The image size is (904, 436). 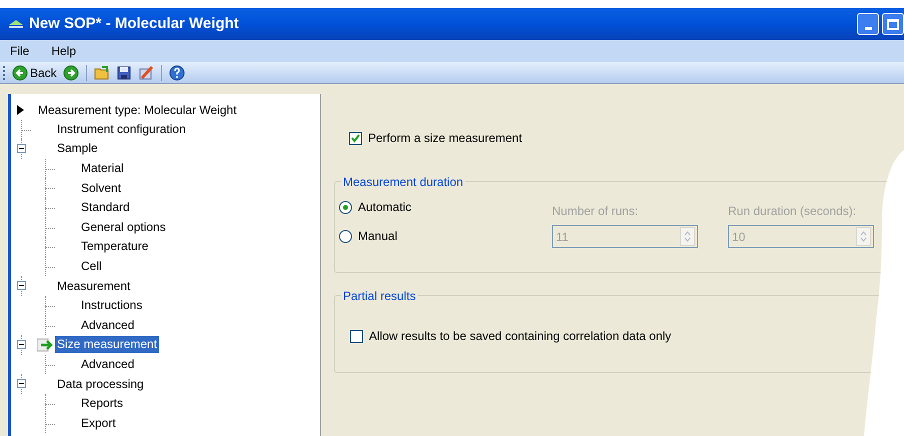 I want to click on save-button, so click(x=123, y=72).